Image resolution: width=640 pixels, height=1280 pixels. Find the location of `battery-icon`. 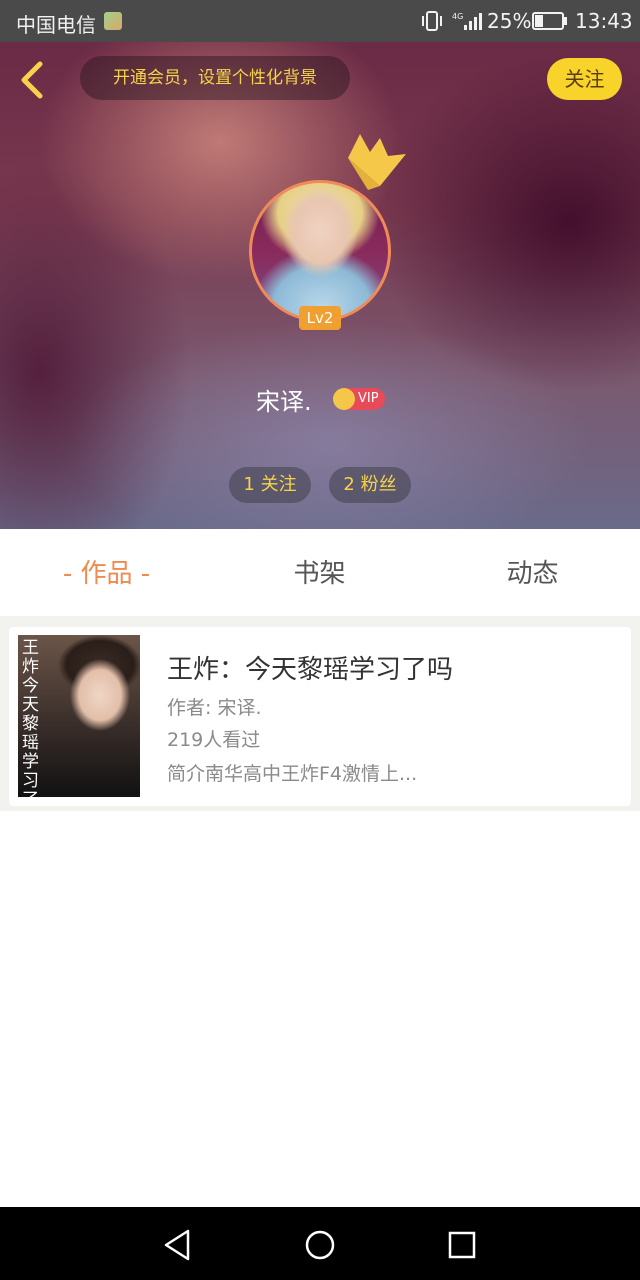

battery-icon is located at coordinates (549, 21).